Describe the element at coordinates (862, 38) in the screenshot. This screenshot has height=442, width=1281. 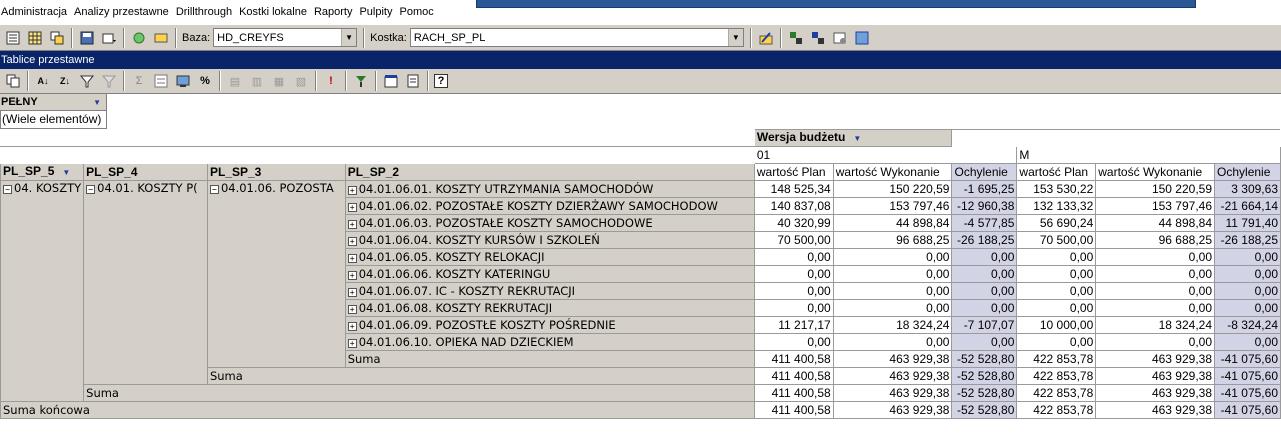
I see `window-icon` at that location.